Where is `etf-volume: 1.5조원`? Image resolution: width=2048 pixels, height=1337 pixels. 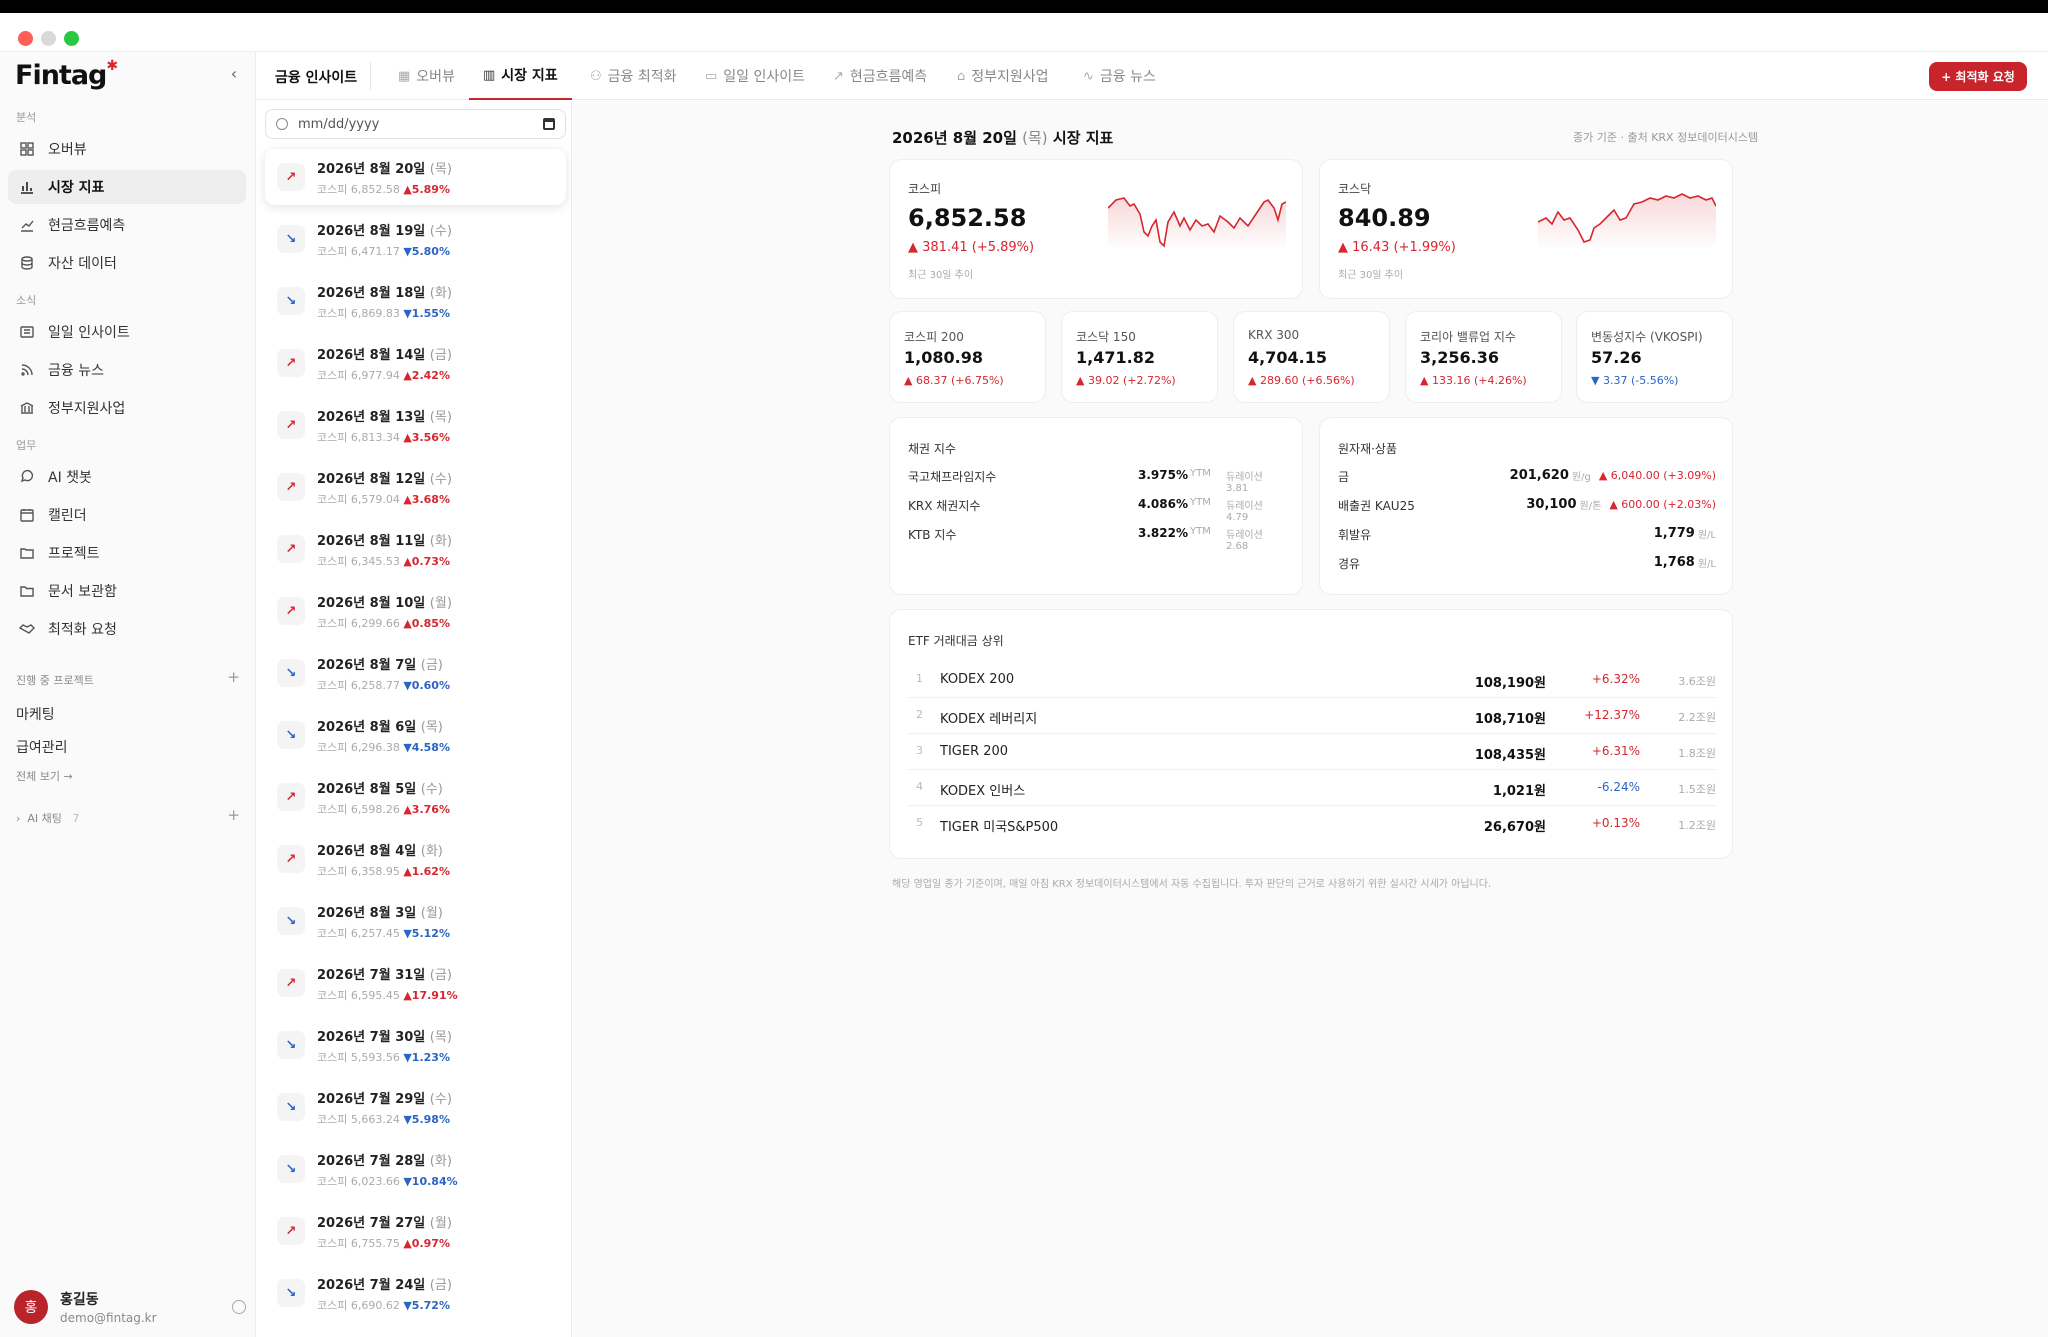
etf-volume: 1.5조원 is located at coordinates (1697, 789).